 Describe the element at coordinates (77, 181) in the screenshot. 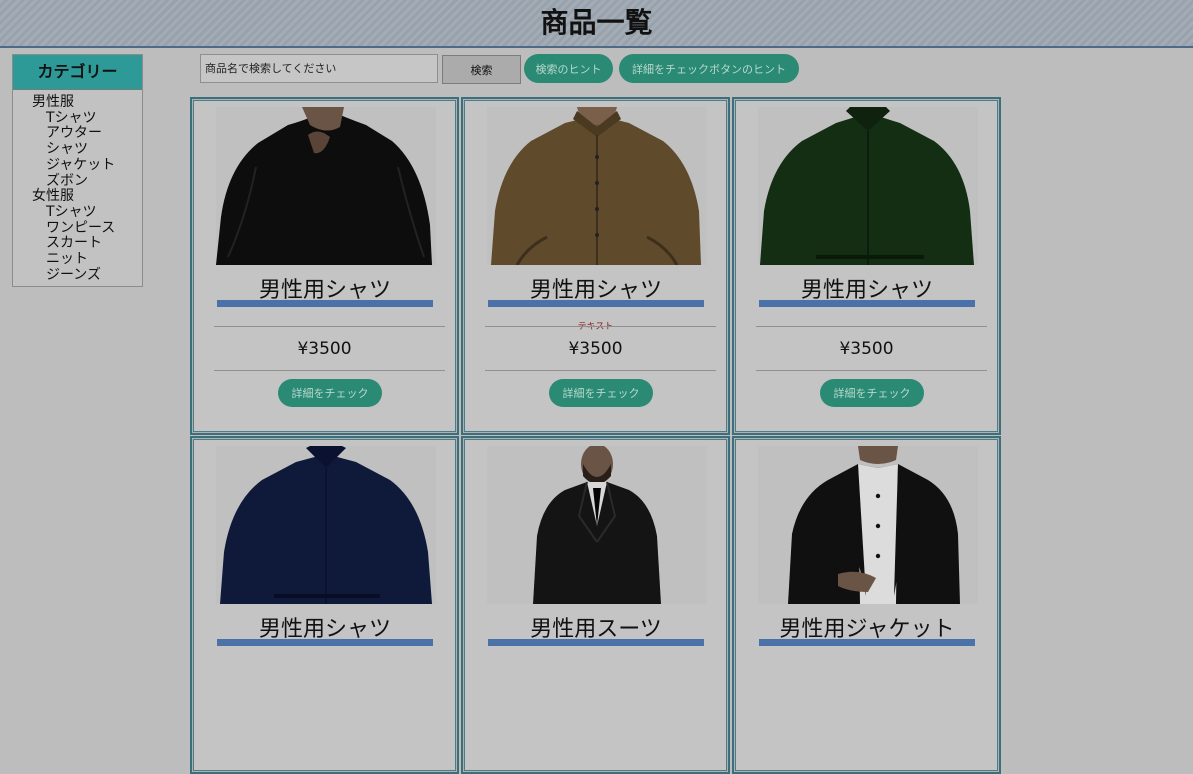

I see `category-item-mens-pants: ズボン` at that location.